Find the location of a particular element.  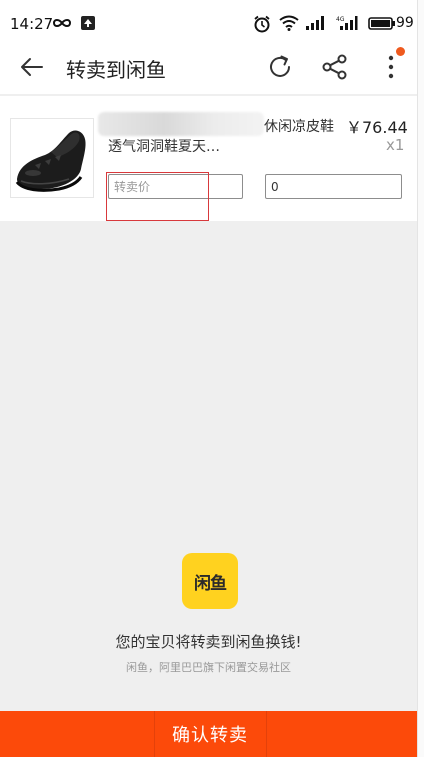

share-icon is located at coordinates (334, 67).